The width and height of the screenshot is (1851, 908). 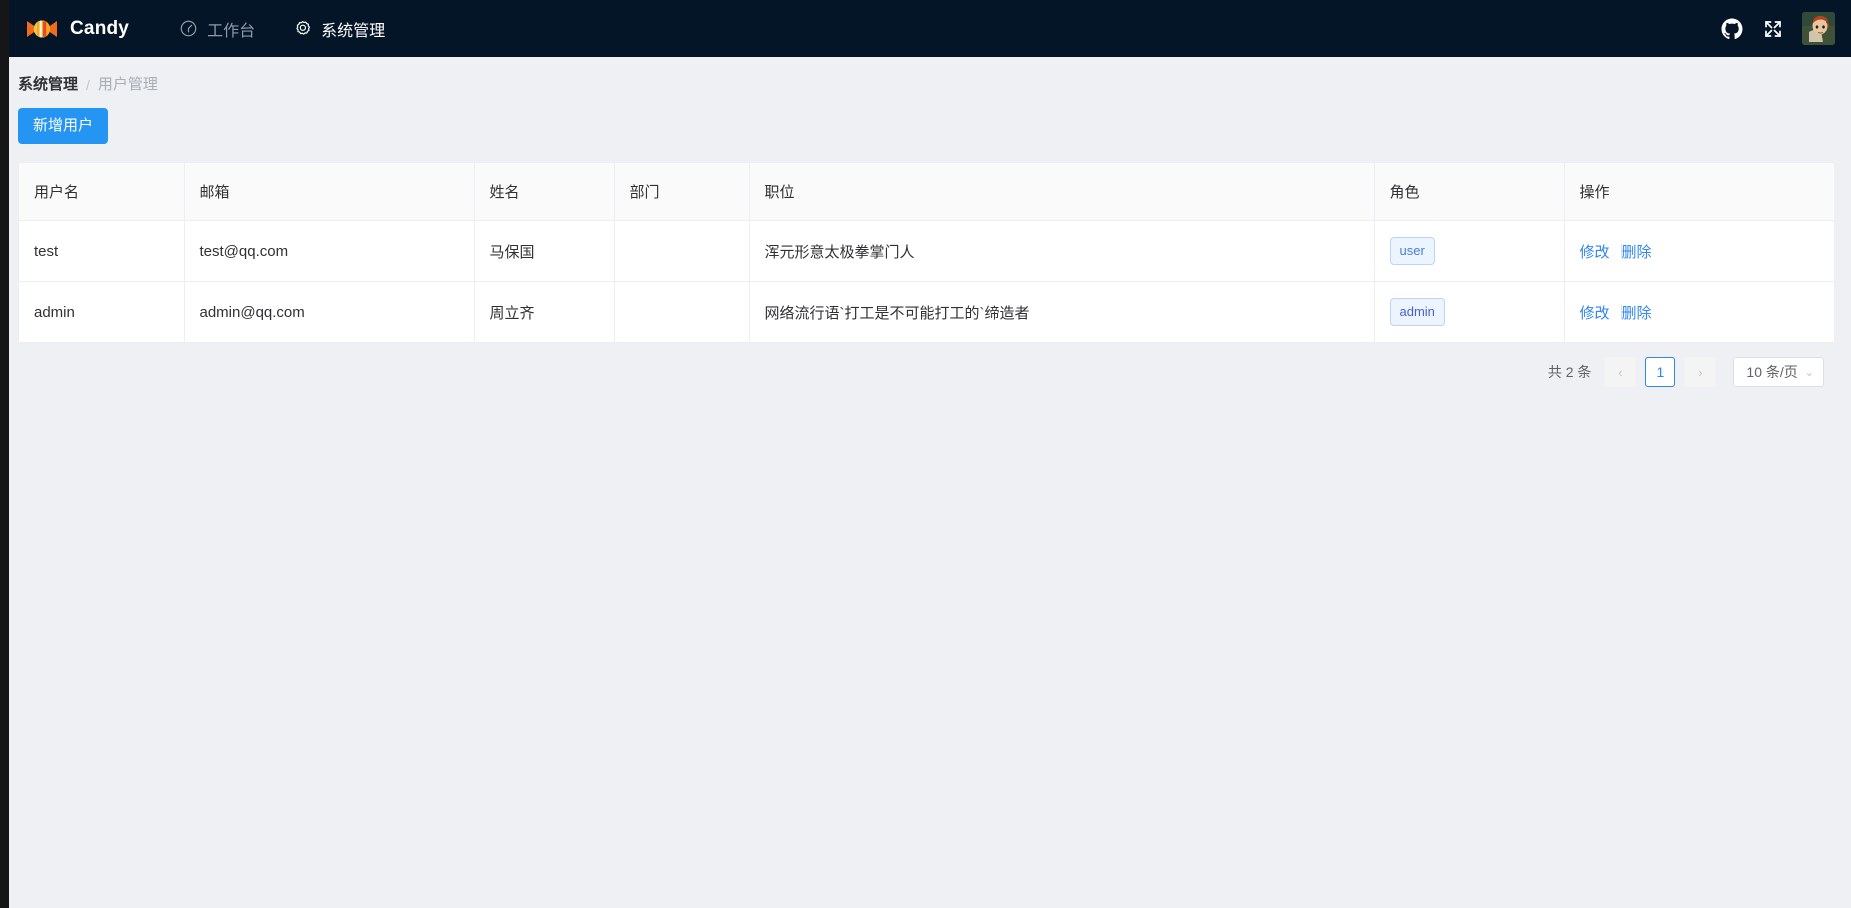 I want to click on column-header-actions: 操作, so click(x=1699, y=192).